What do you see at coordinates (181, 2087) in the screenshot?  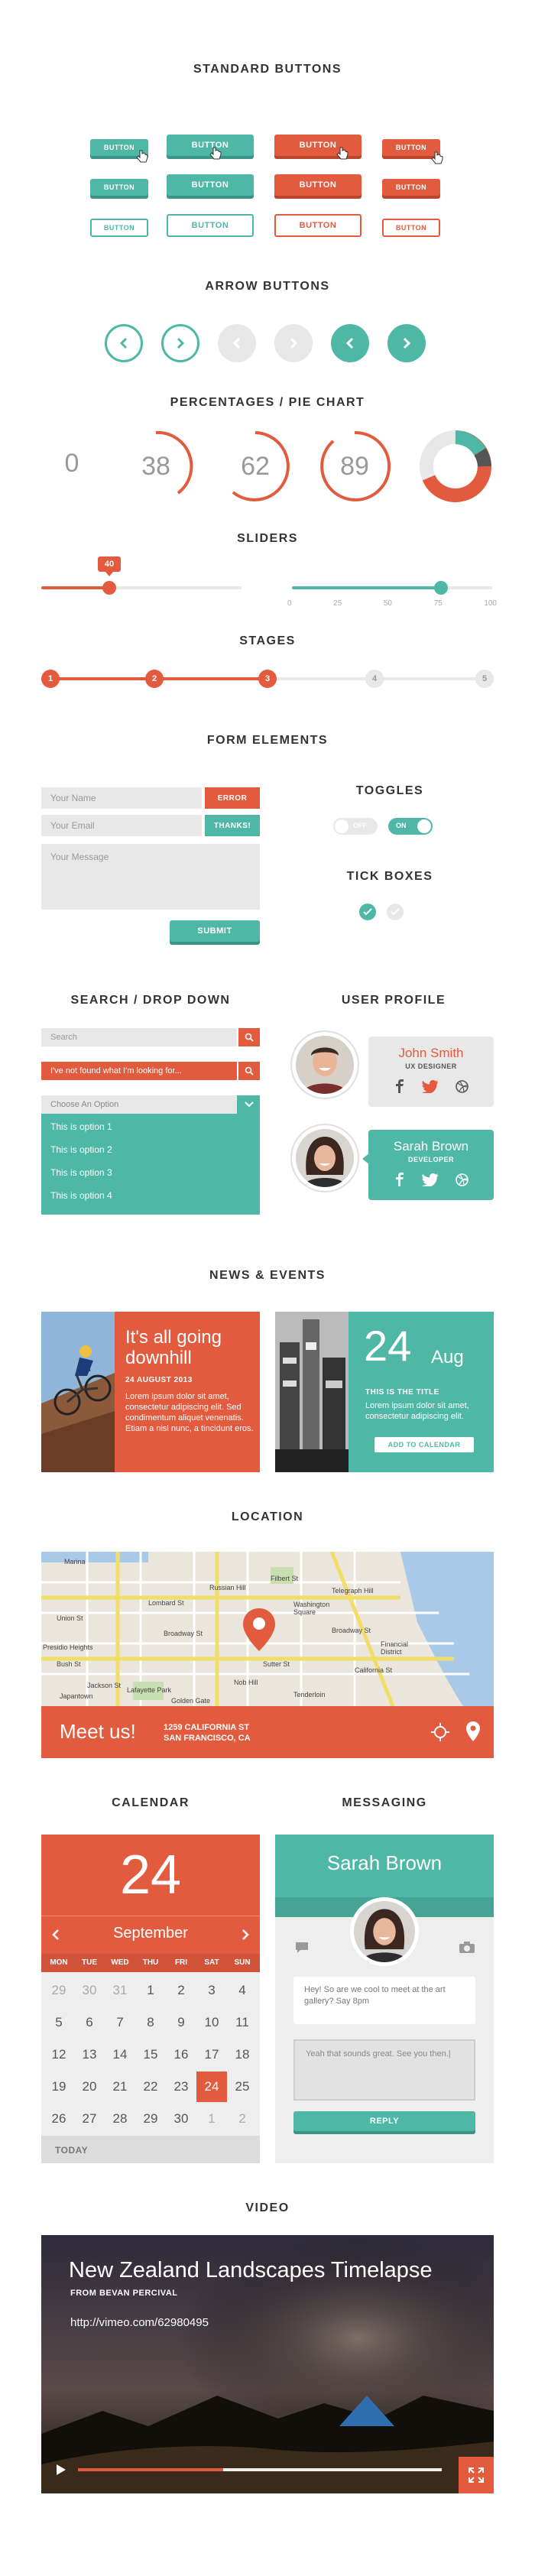 I see `calendar-day: 23` at bounding box center [181, 2087].